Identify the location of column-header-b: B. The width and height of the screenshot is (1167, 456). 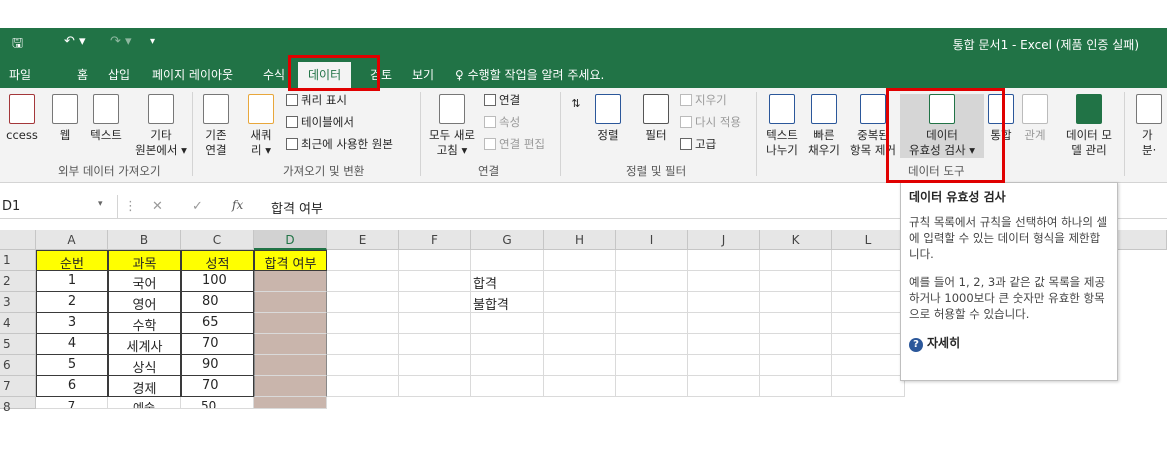
(144, 240).